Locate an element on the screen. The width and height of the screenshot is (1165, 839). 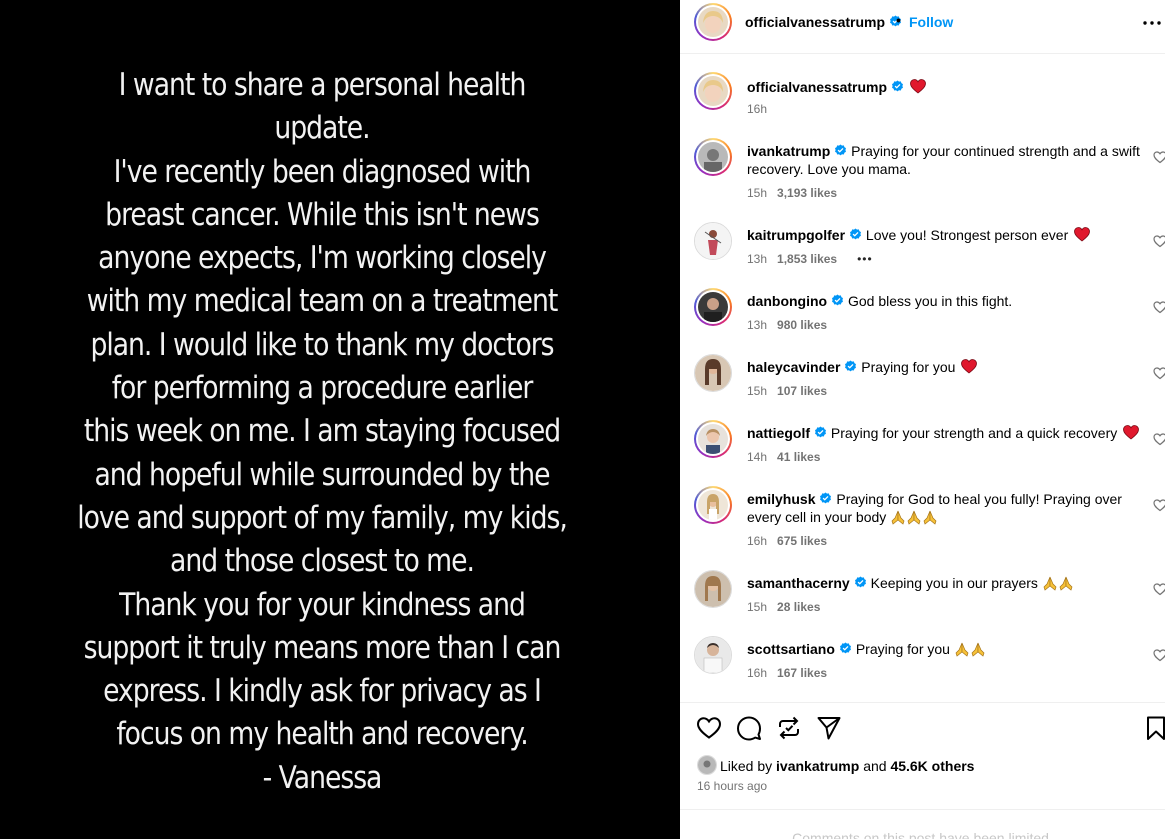
comment-likes: 167 likes is located at coordinates (802, 673).